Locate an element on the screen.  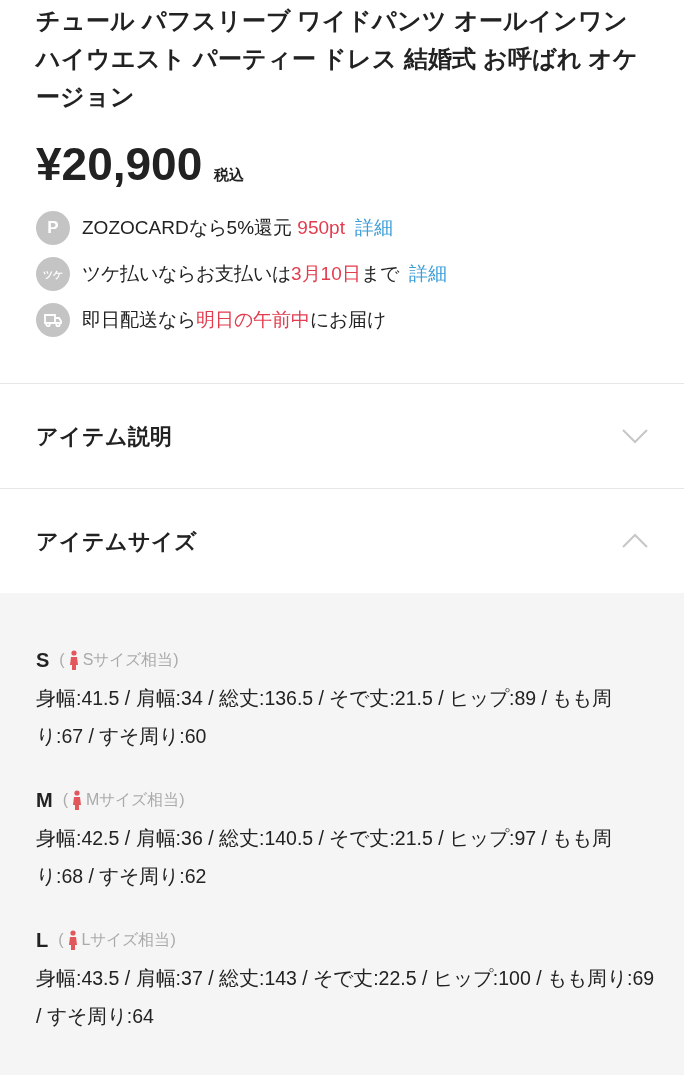
info-text: まで is located at coordinates (379, 273).